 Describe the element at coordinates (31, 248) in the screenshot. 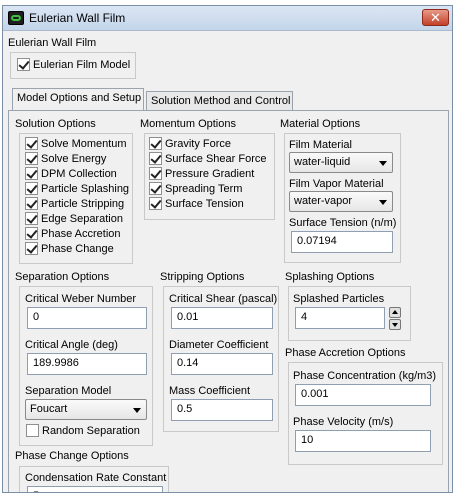

I see `phase-change-check` at that location.